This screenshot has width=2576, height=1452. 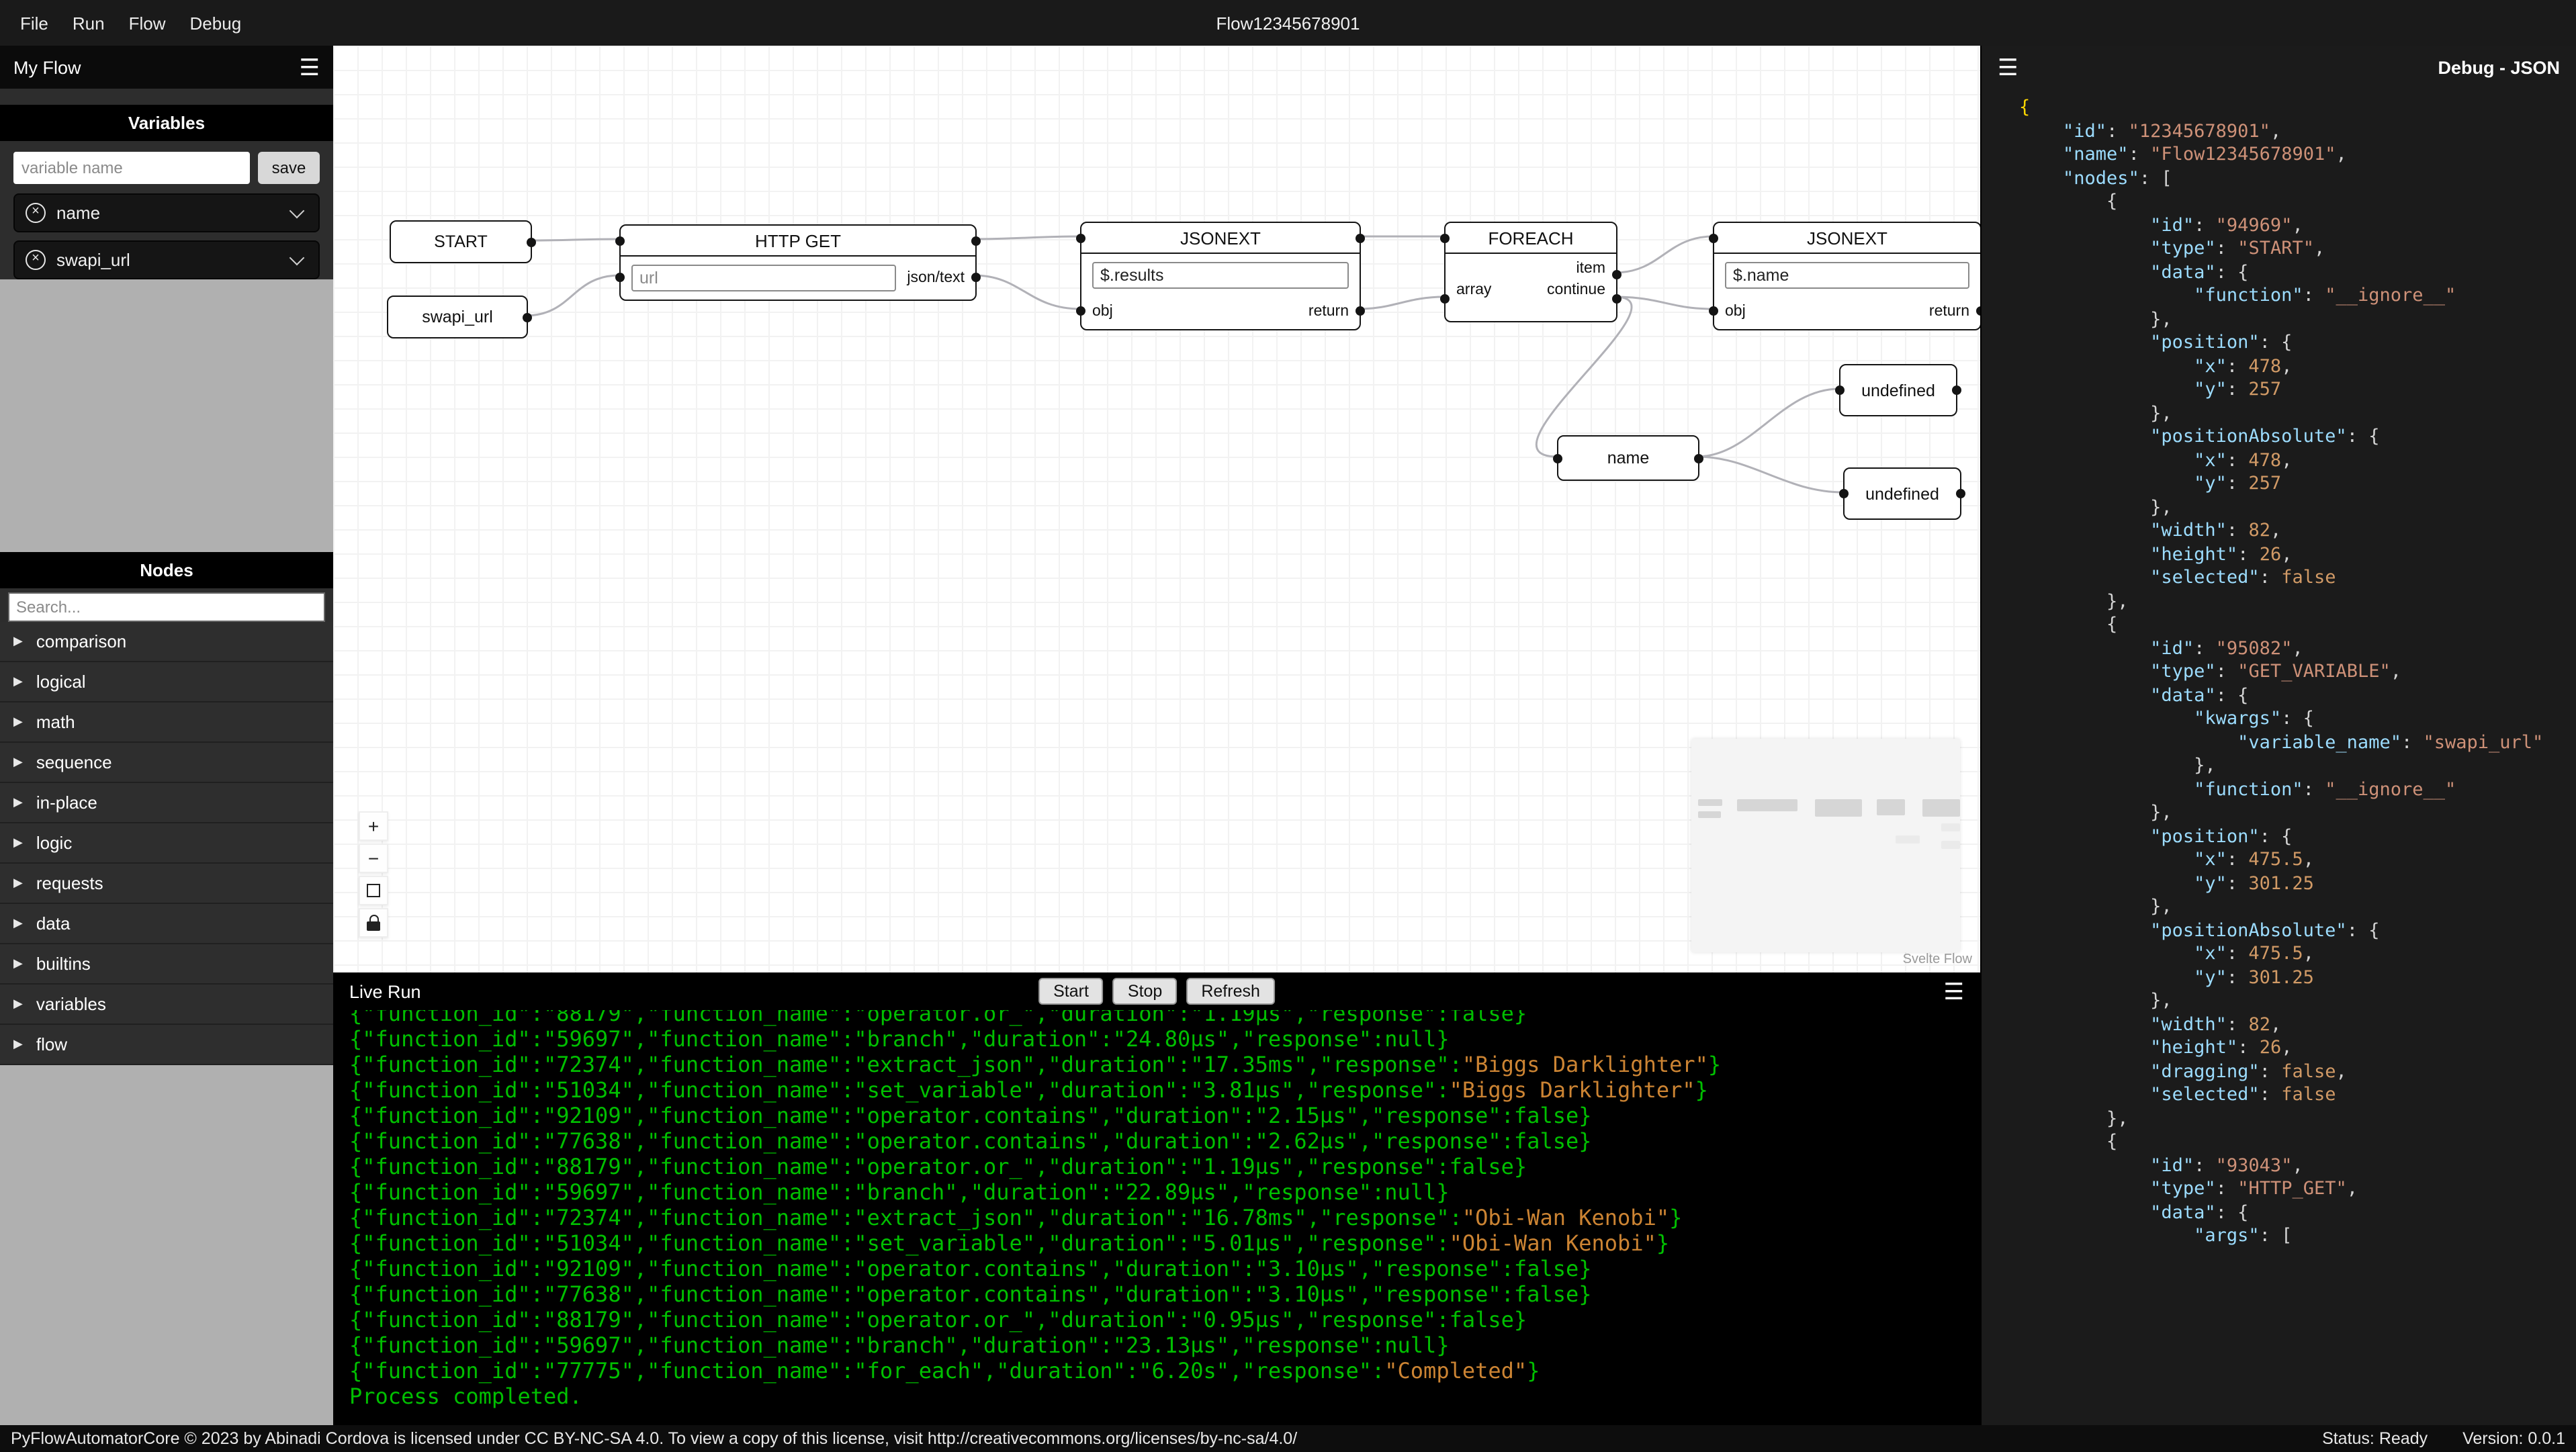 What do you see at coordinates (374, 923) in the screenshot?
I see `lock-button` at bounding box center [374, 923].